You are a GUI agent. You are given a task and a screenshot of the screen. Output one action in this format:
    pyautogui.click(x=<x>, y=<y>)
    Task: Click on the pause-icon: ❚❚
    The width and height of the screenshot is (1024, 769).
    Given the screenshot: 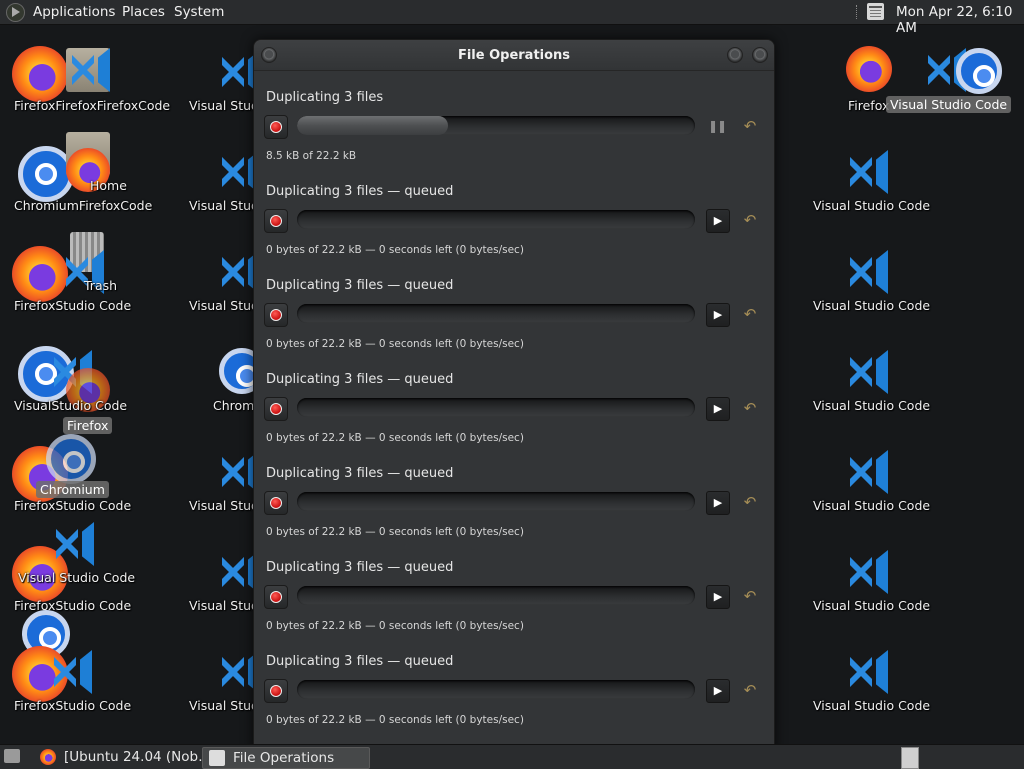 What is the action you would take?
    pyautogui.click(x=717, y=126)
    